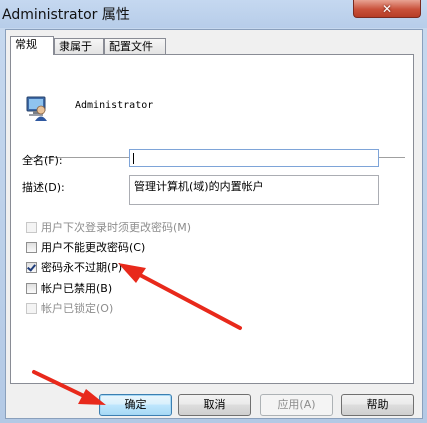  I want to click on tab-general: 常规, so click(32, 45).